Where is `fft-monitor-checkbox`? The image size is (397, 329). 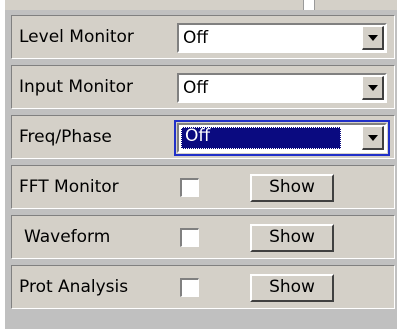
fft-monitor-checkbox is located at coordinates (189, 187).